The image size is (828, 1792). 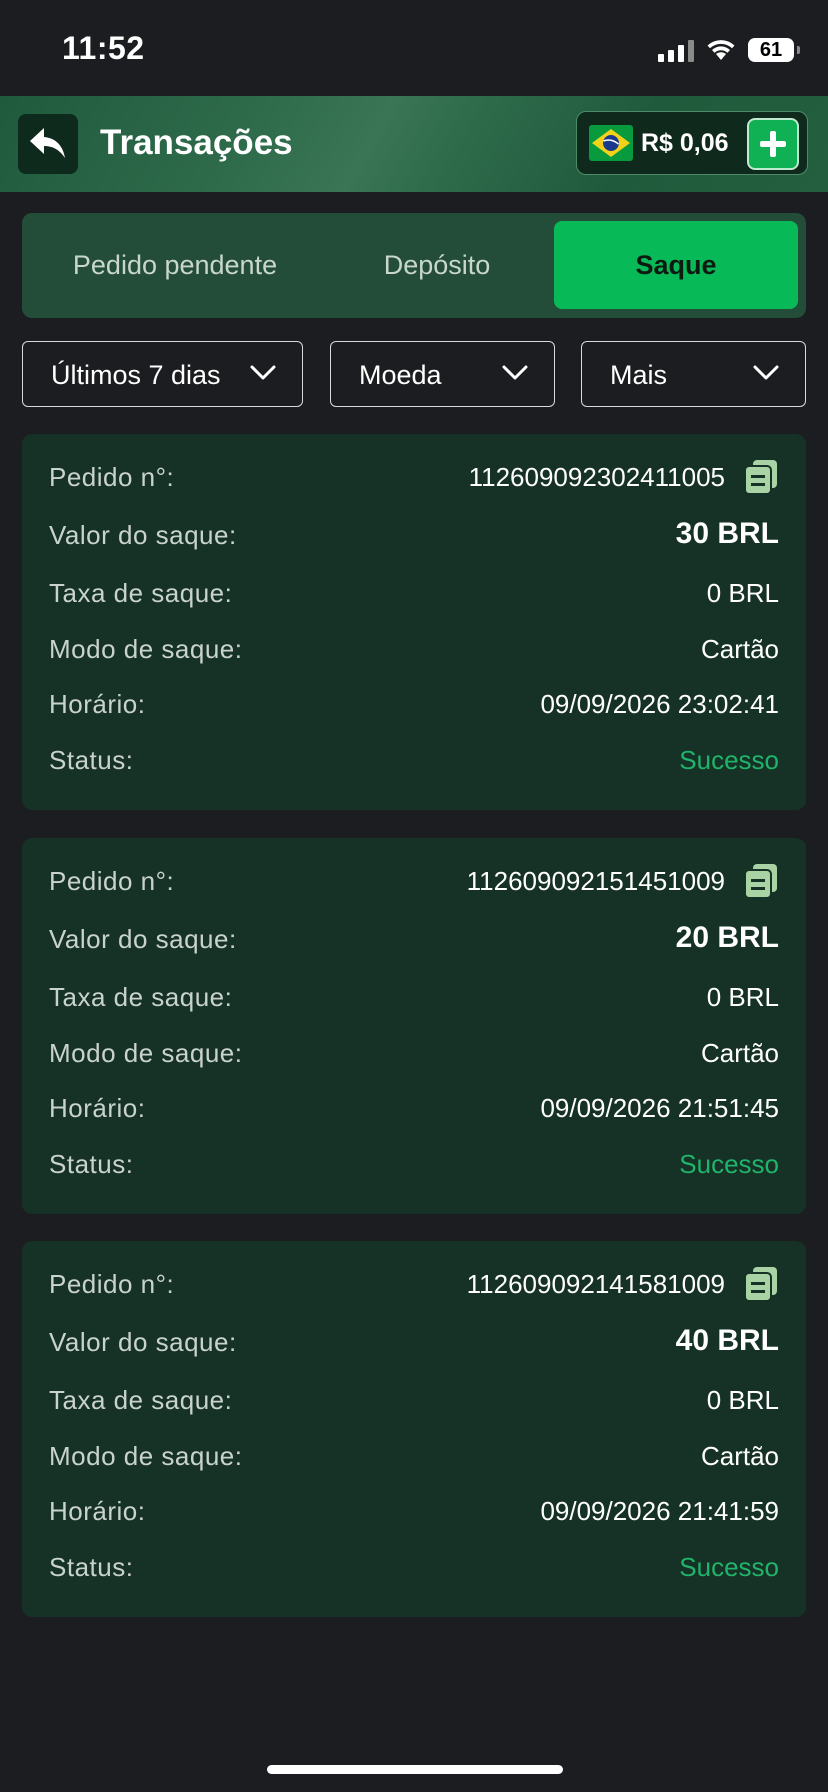 I want to click on amount-row: Valor do saque: 40 BRL, so click(x=414, y=1343).